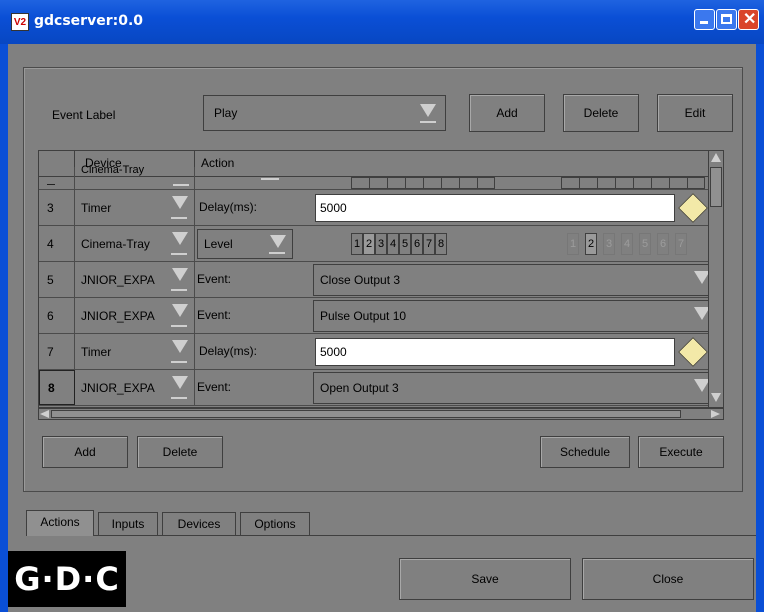 This screenshot has height=612, width=764. I want to click on vertical-scrollbar, so click(716, 279).